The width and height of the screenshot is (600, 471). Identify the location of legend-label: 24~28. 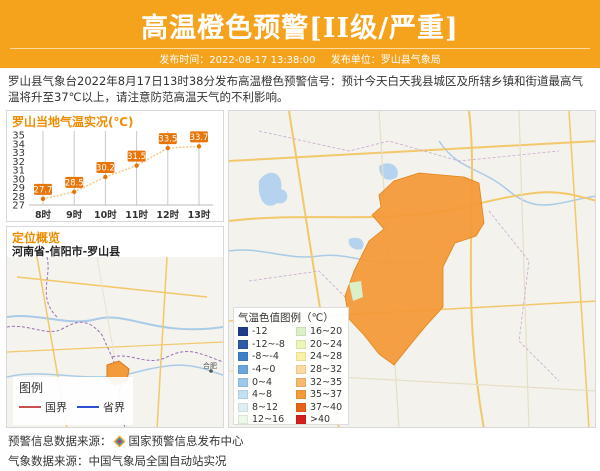
(326, 357).